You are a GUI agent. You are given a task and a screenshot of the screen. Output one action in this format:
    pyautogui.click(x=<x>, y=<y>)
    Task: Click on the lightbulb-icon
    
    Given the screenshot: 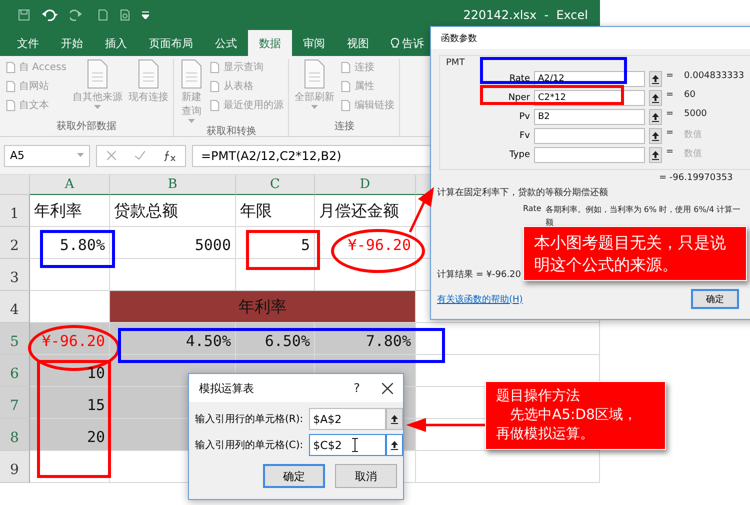 What is the action you would take?
    pyautogui.click(x=395, y=43)
    